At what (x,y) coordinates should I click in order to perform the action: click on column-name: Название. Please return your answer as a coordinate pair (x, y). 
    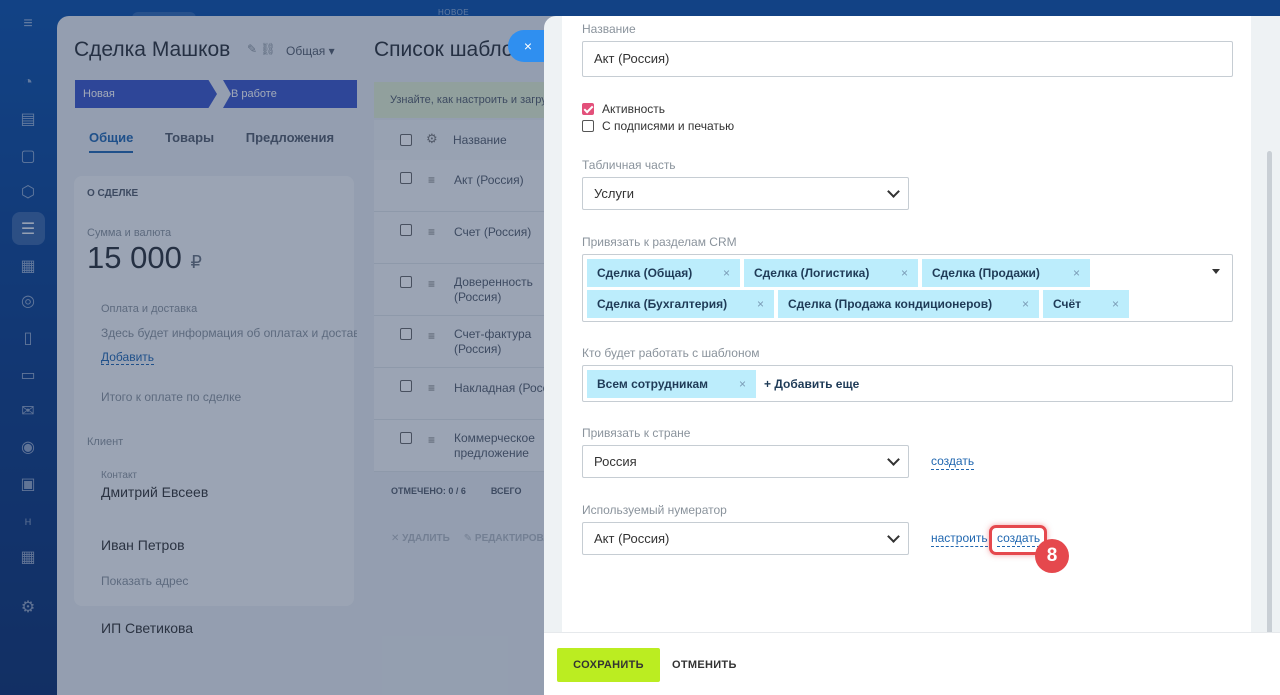
    Looking at the image, I should click on (480, 140).